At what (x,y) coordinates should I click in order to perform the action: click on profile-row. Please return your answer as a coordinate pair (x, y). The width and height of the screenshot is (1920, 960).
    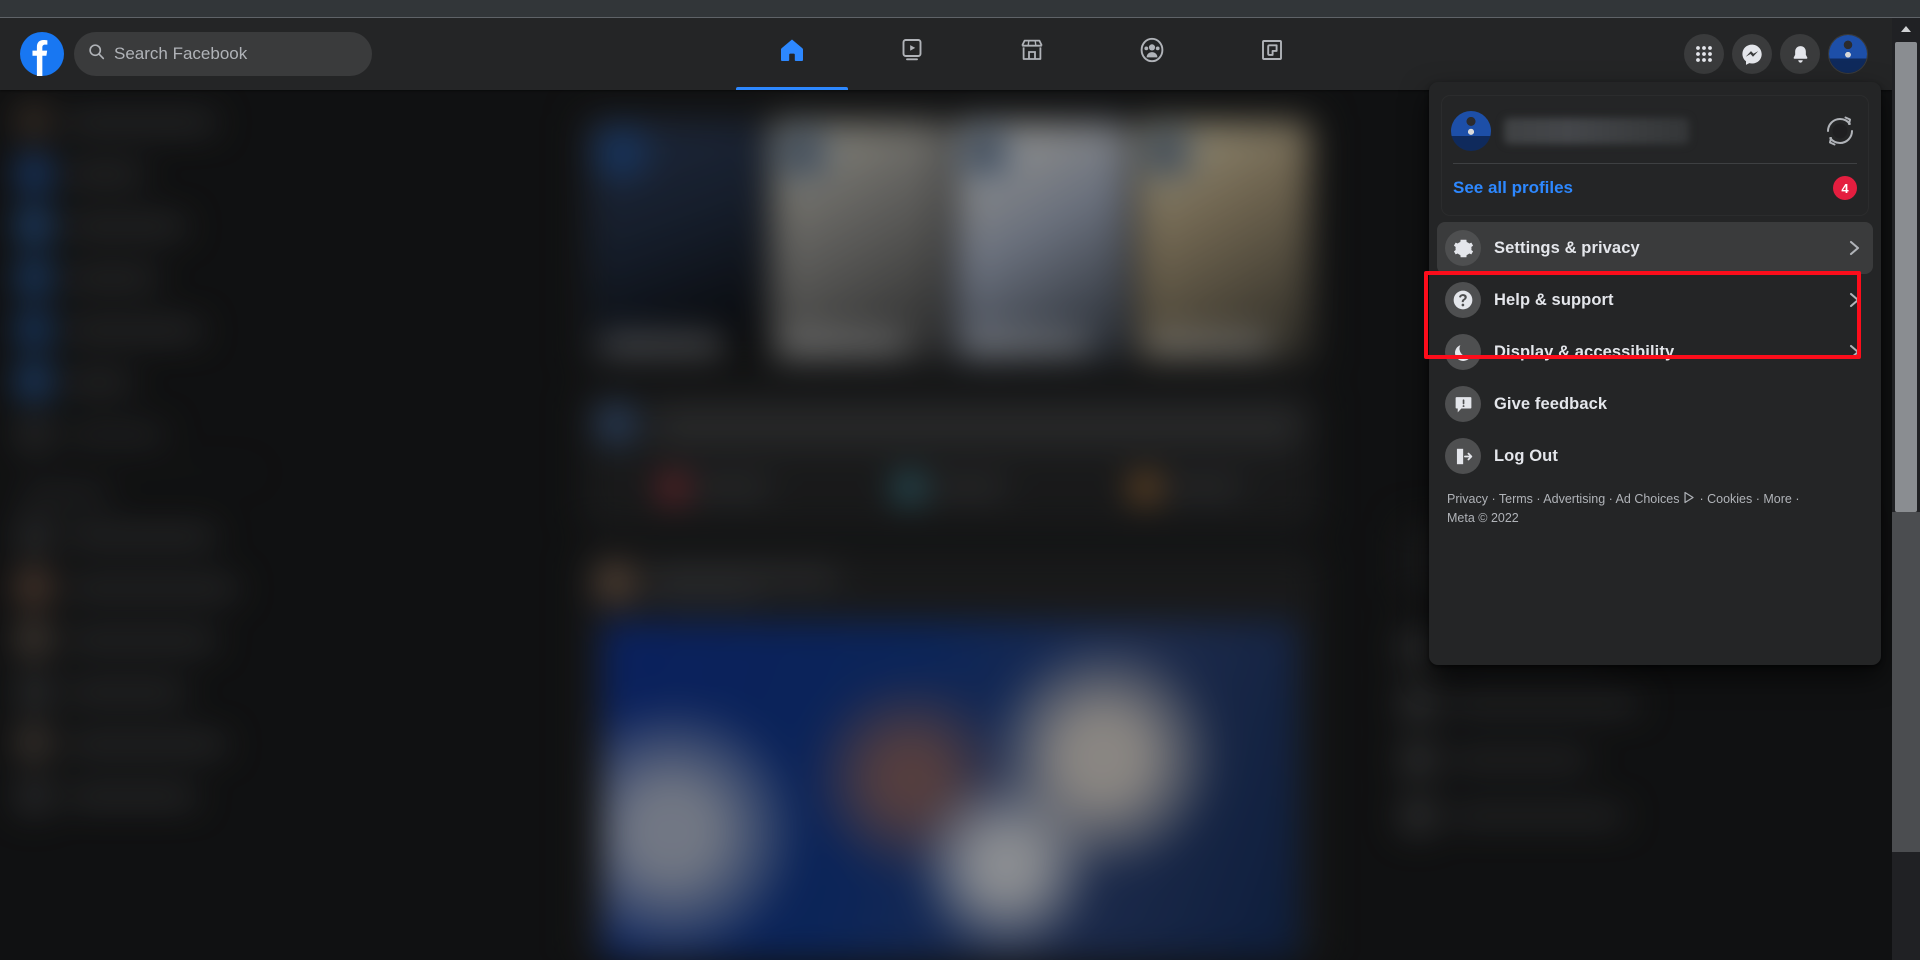
    Looking at the image, I should click on (1655, 131).